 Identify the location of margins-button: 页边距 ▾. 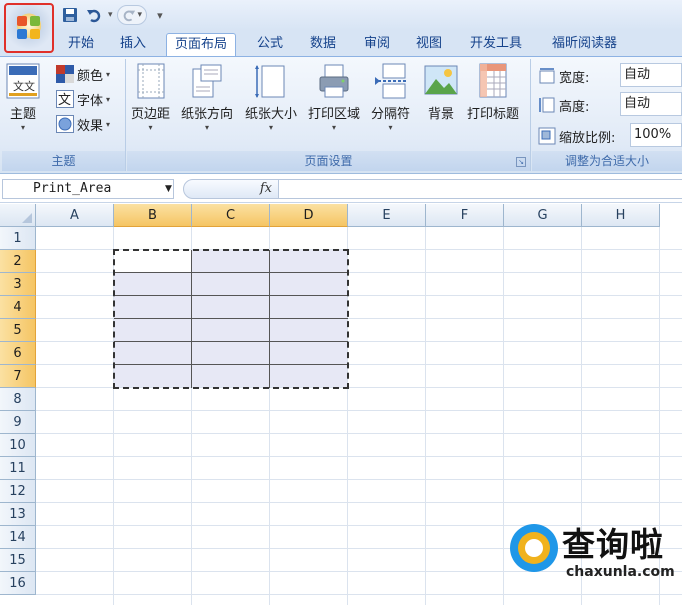
(150, 97).